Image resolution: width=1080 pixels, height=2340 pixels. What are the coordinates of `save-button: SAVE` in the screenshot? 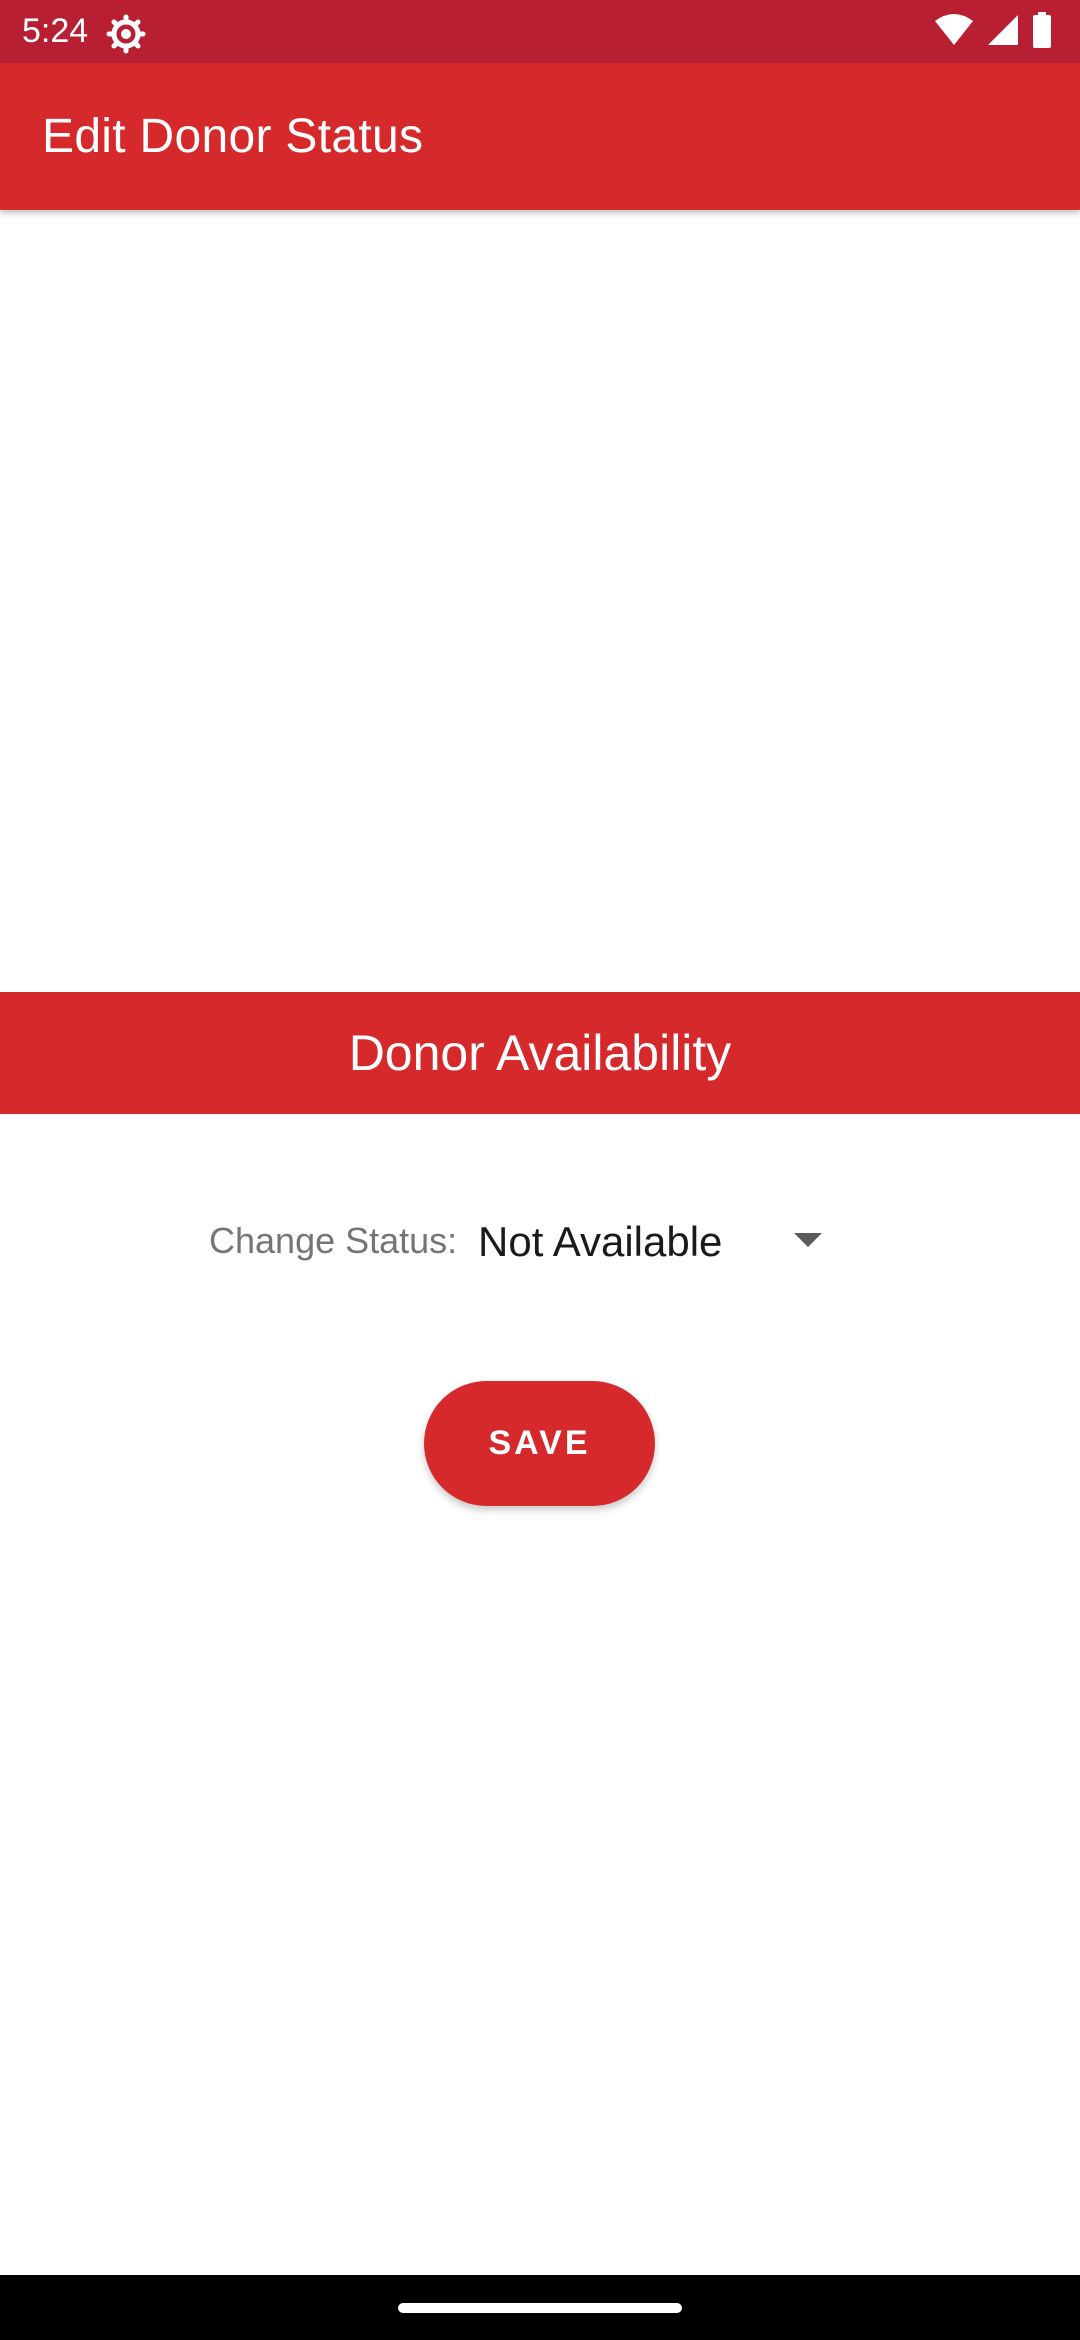 It's located at (539, 1443).